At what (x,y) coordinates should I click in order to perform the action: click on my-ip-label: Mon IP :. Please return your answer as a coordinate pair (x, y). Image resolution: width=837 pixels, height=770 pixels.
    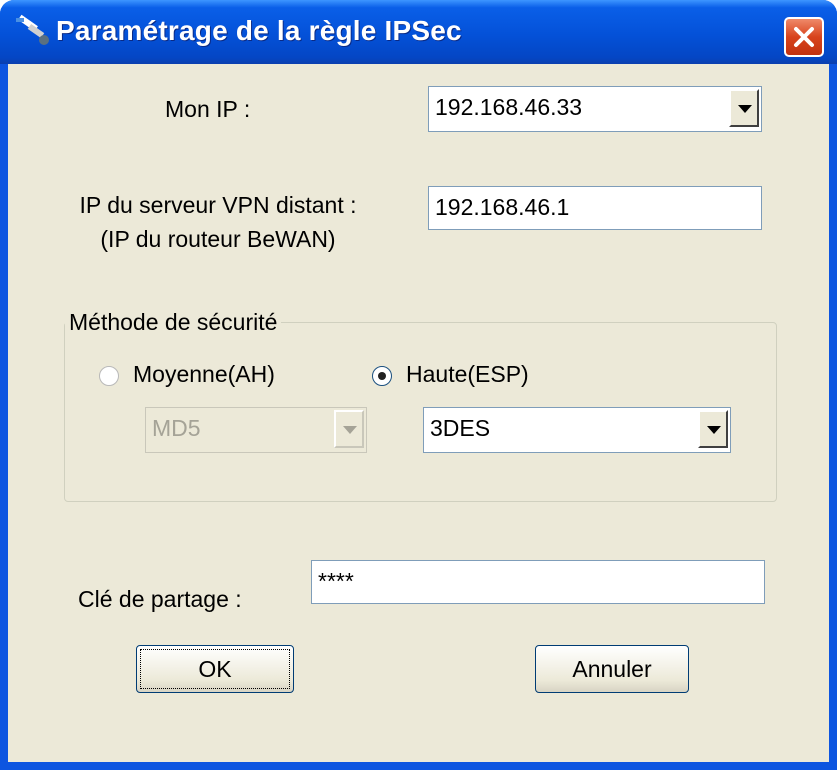
    Looking at the image, I should click on (208, 109).